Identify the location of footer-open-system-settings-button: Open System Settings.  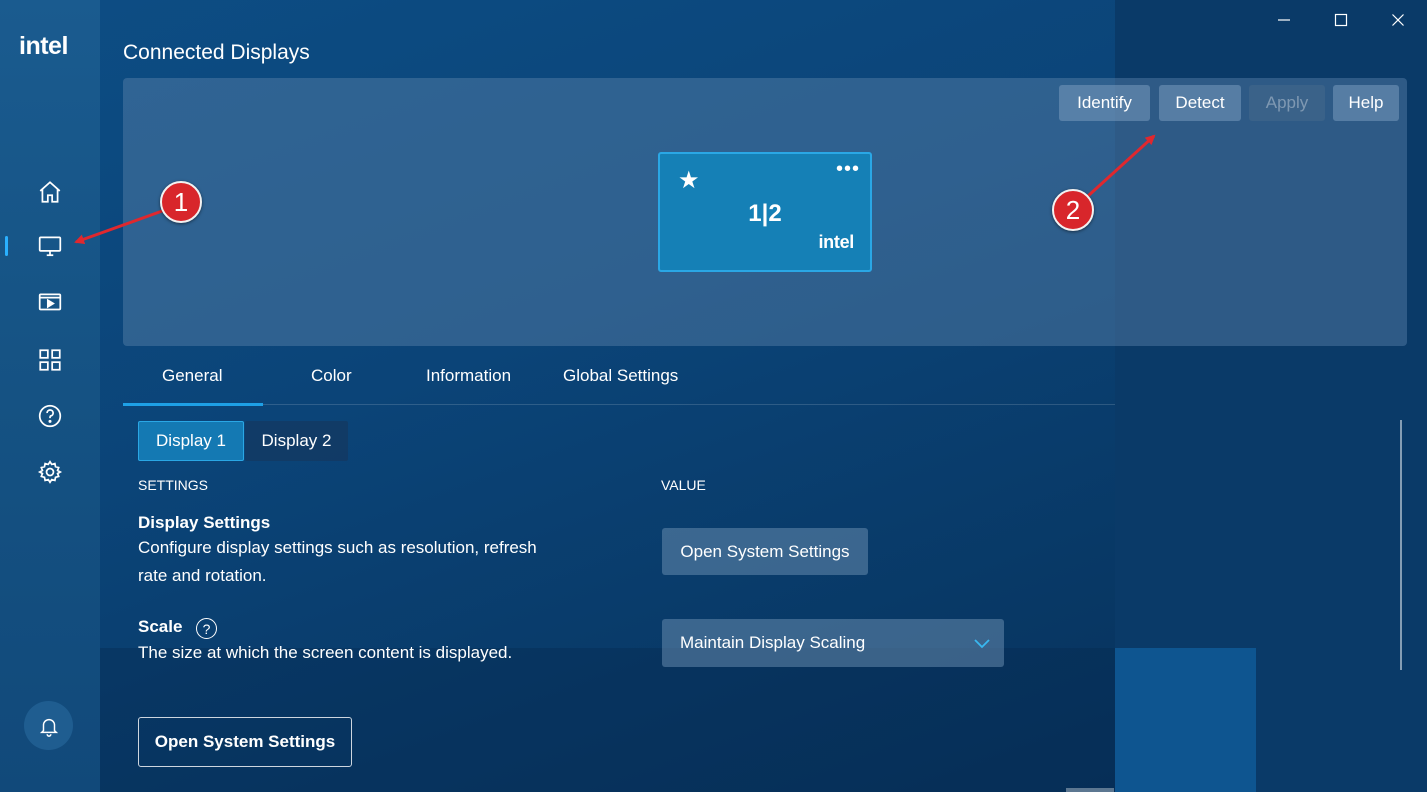
(245, 742).